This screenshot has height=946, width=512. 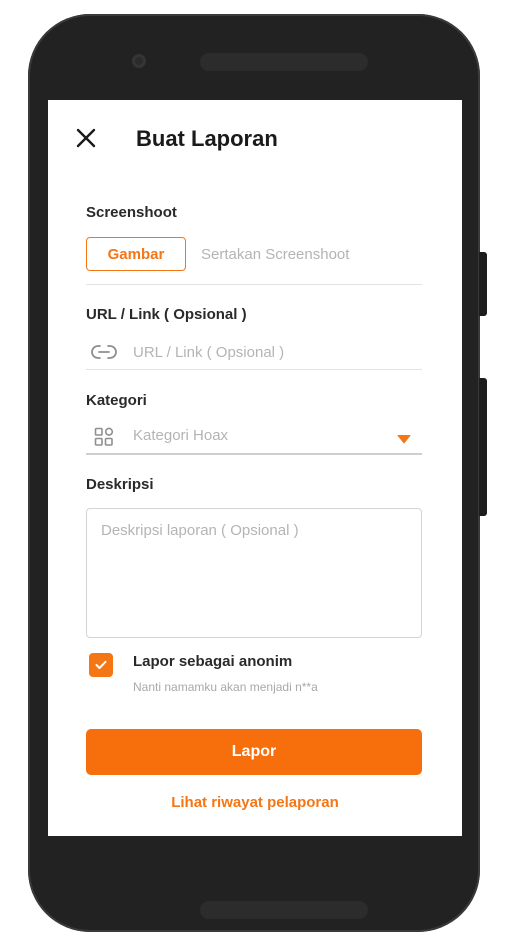 What do you see at coordinates (104, 436) in the screenshot?
I see `grid-icon` at bounding box center [104, 436].